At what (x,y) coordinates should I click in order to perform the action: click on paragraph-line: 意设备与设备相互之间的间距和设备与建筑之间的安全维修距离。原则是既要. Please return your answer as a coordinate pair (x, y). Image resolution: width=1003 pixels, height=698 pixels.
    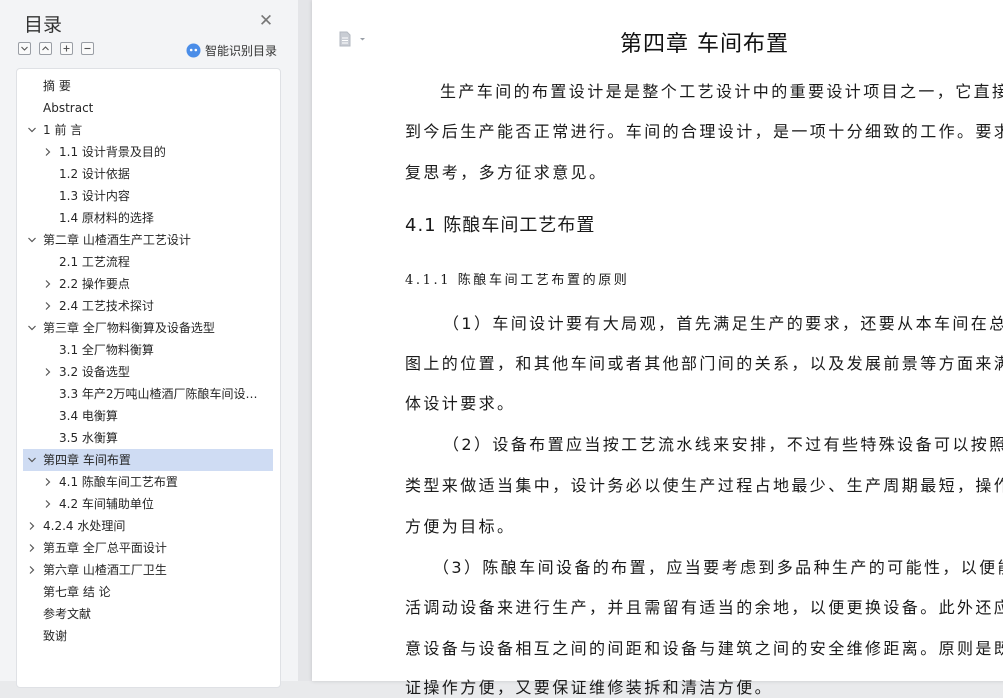
    Looking at the image, I should click on (704, 648).